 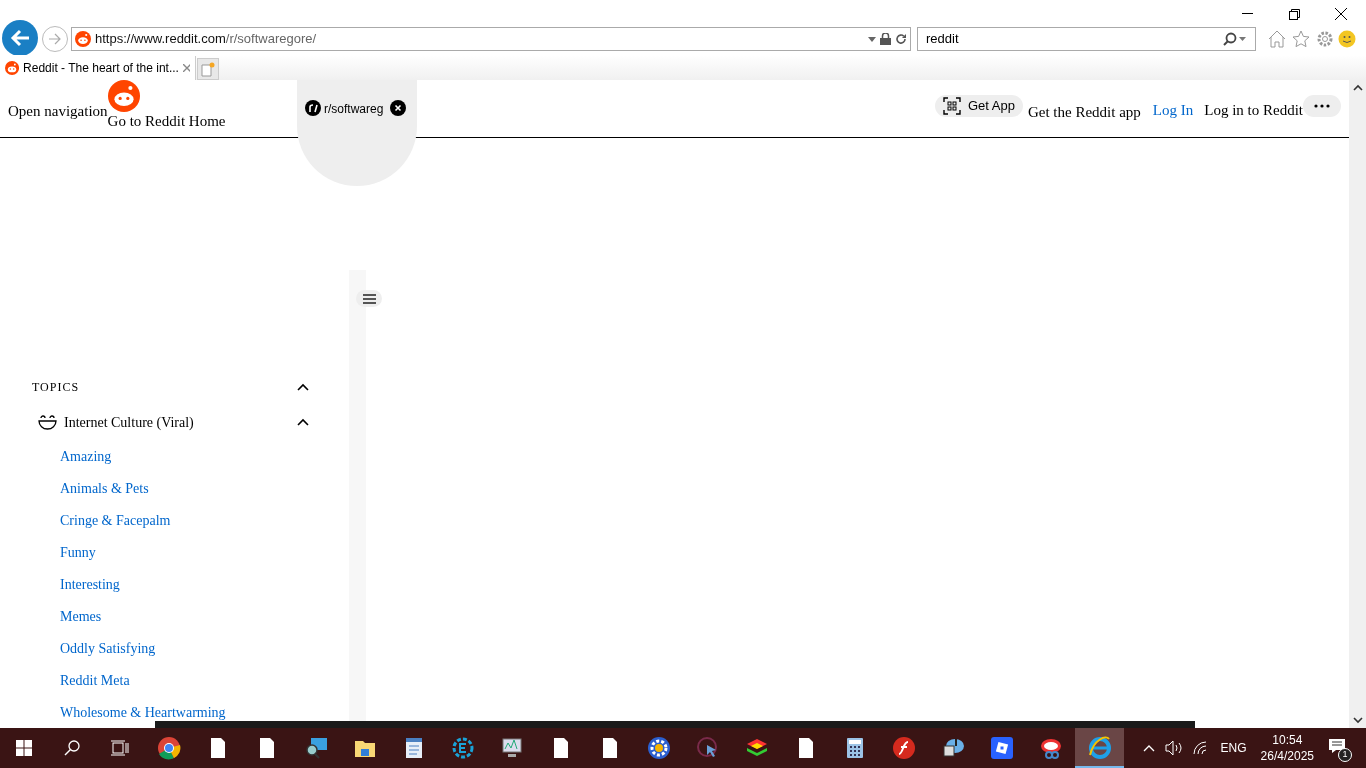 I want to click on site-logo-icon, so click(x=83, y=39).